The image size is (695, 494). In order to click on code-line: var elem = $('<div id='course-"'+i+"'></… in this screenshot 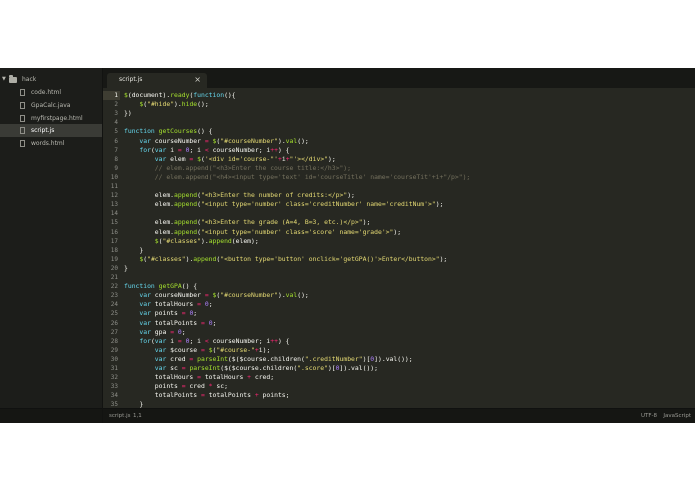, I will do `click(230, 159)`.